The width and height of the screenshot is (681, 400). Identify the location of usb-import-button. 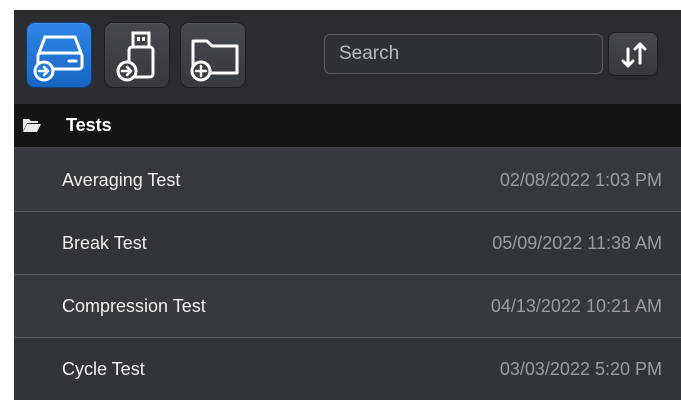
(137, 55).